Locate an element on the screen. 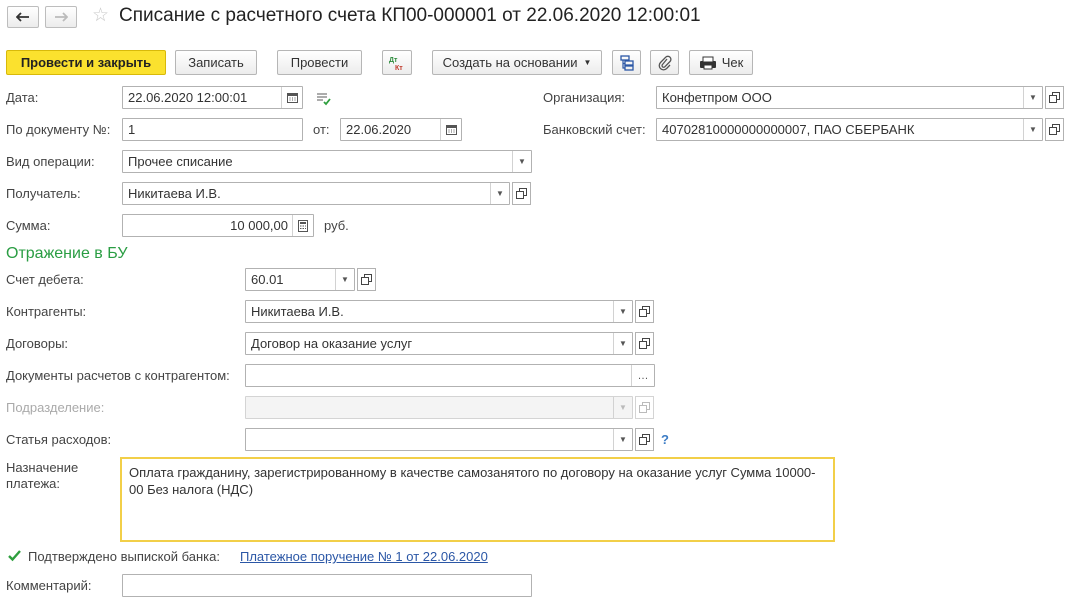 The width and height of the screenshot is (1075, 604). checkmark-icon is located at coordinates (14, 556).